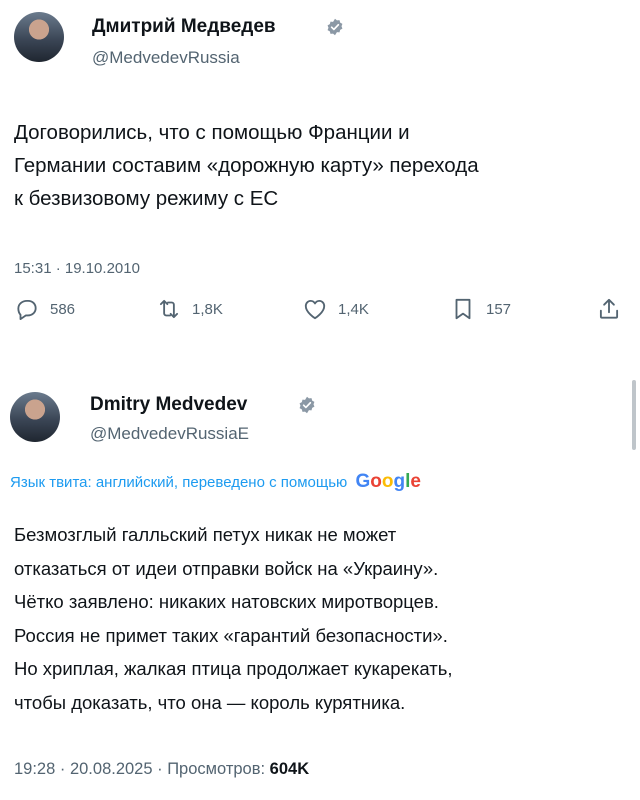 Image resolution: width=640 pixels, height=800 pixels. I want to click on retweet-icon, so click(169, 309).